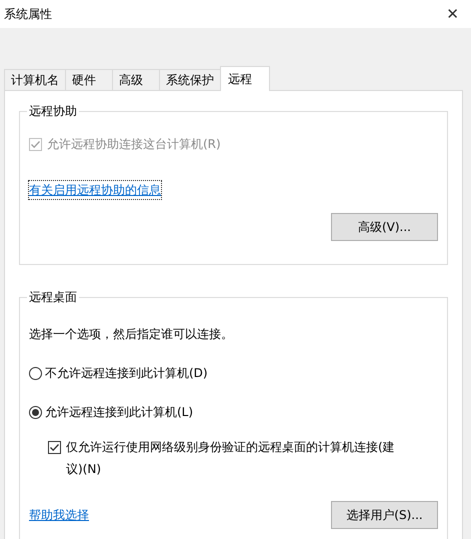  Describe the element at coordinates (119, 412) in the screenshot. I see `radio-label: 允许远程连接到此计算机(L)` at that location.